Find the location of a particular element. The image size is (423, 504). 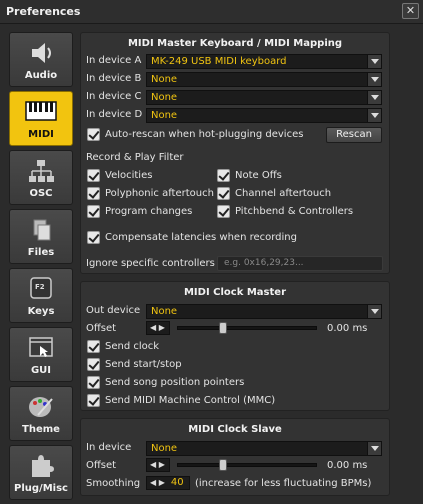

smoothing-label: Smoothing is located at coordinates (113, 483).